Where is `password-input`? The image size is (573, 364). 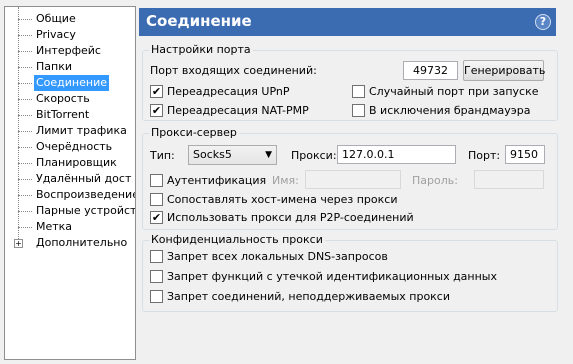
password-input is located at coordinates (509, 179).